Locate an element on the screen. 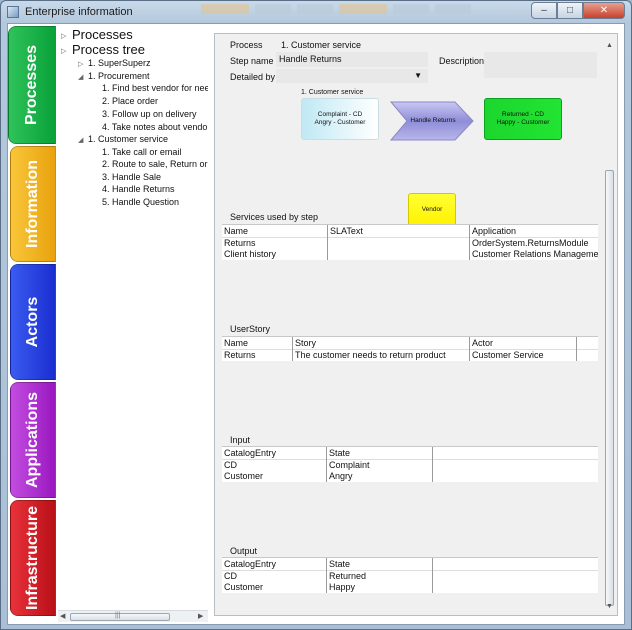 The height and width of the screenshot is (630, 632). details-vertical-scrollbar: ▲ ▼ is located at coordinates (609, 327).